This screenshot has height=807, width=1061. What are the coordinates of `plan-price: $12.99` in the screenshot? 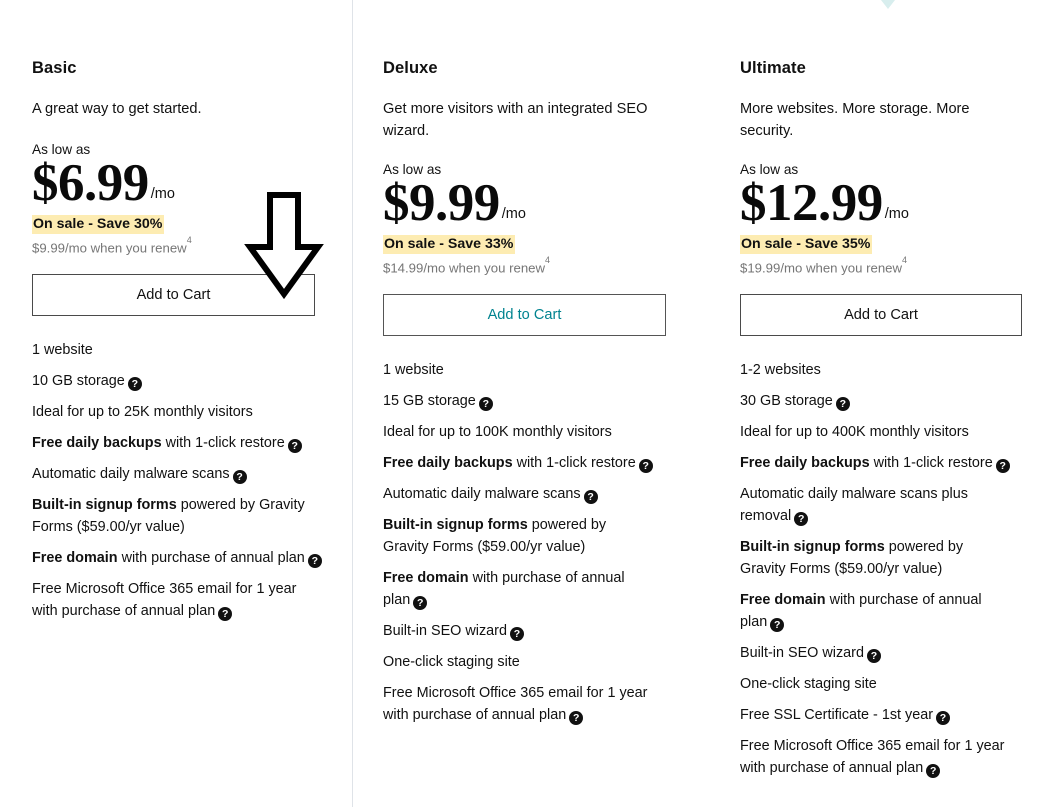 It's located at (811, 203).